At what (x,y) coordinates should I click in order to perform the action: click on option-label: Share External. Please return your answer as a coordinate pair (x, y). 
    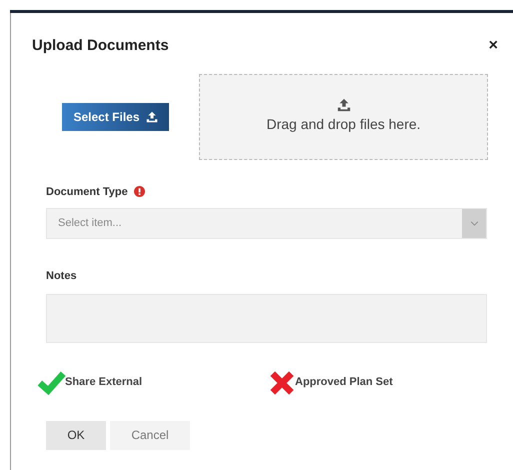
    Looking at the image, I should click on (103, 382).